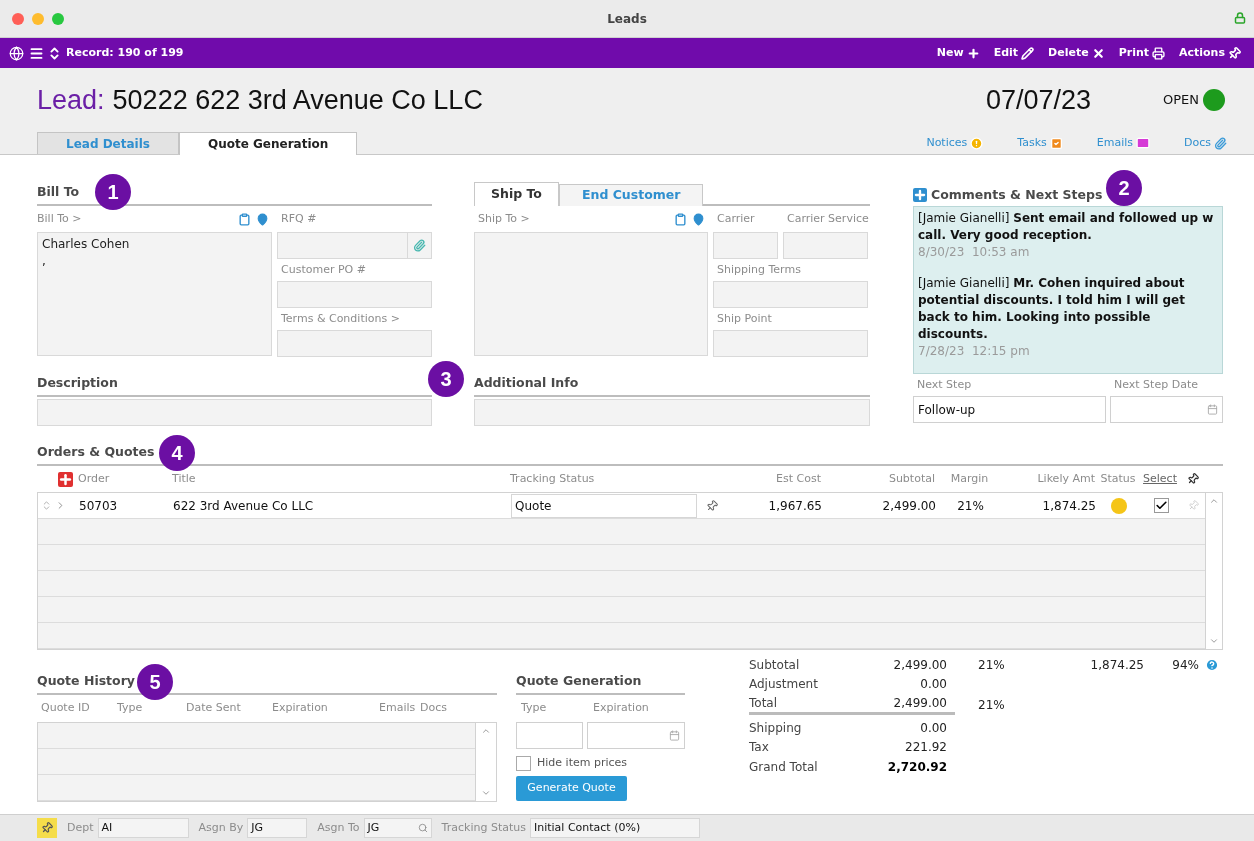  What do you see at coordinates (58, 18) in the screenshot?
I see `zoom-window-button` at bounding box center [58, 18].